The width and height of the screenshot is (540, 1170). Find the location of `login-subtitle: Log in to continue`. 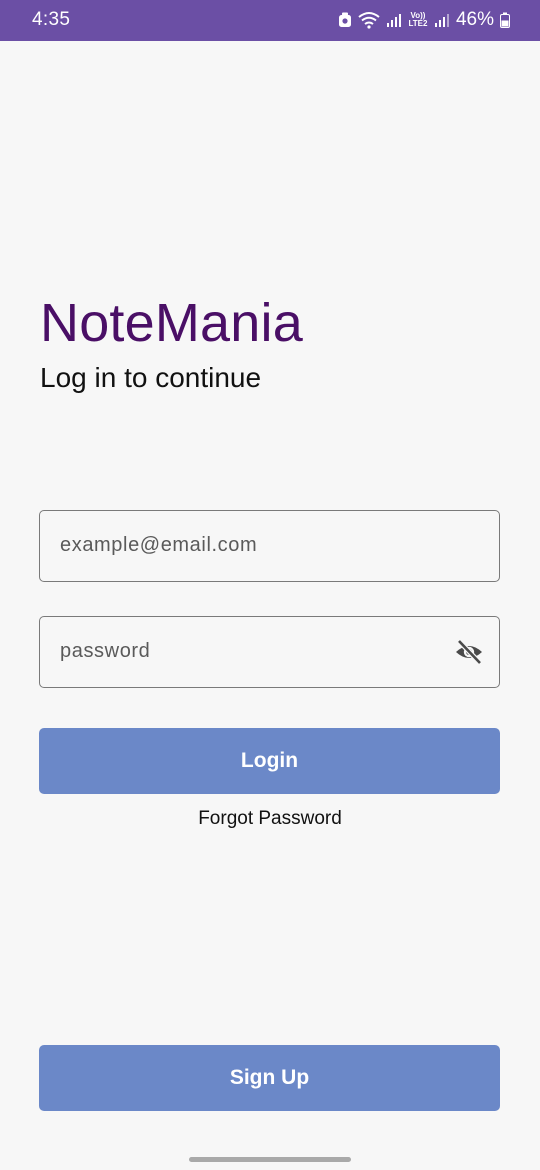

login-subtitle: Log in to continue is located at coordinates (151, 377).